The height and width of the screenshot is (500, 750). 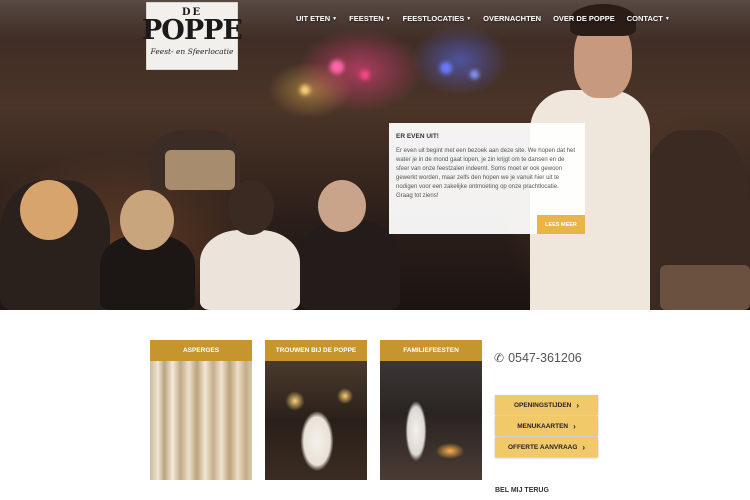 What do you see at coordinates (370, 18) in the screenshot?
I see `nav-feesten: FEESTEN ▼` at bounding box center [370, 18].